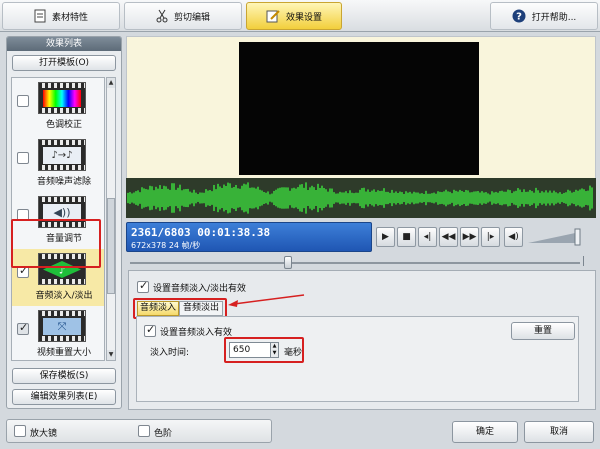 The height and width of the screenshot is (449, 600). What do you see at coordinates (64, 376) in the screenshot?
I see `save-template-button: 保存模板(S)` at bounding box center [64, 376].